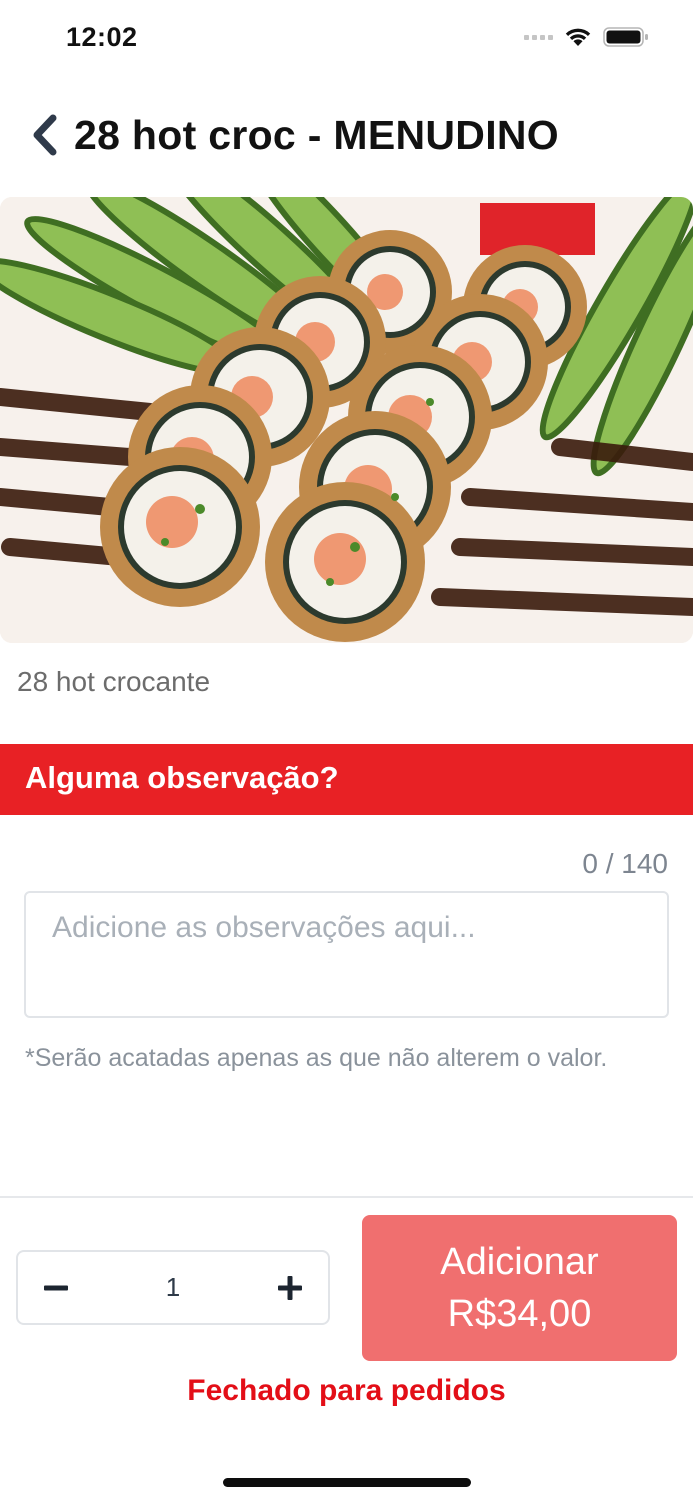  What do you see at coordinates (346, 40) in the screenshot?
I see `status-bar: 12:02` at bounding box center [346, 40].